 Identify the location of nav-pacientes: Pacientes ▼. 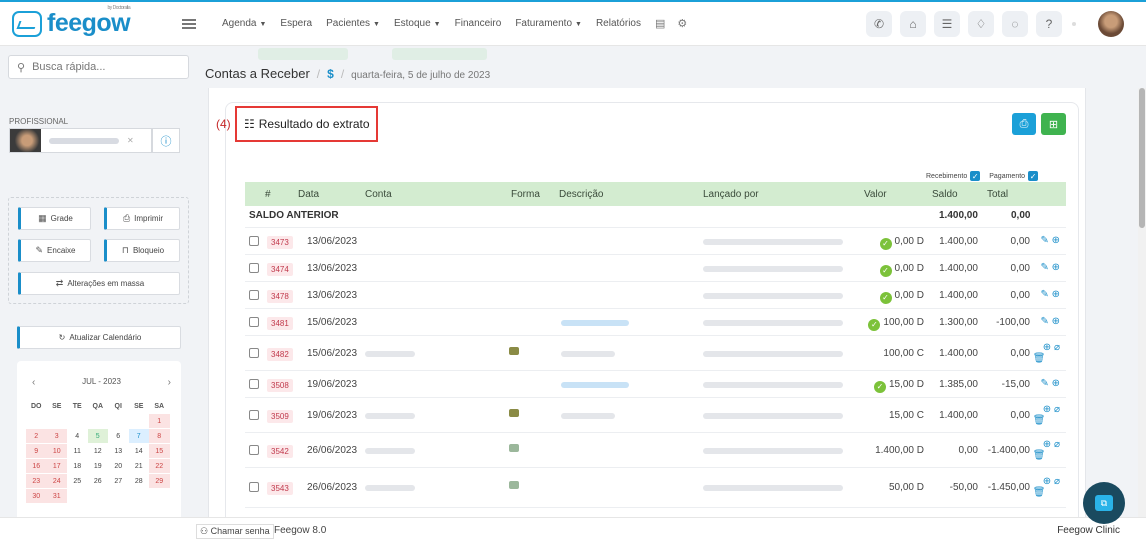
(353, 23).